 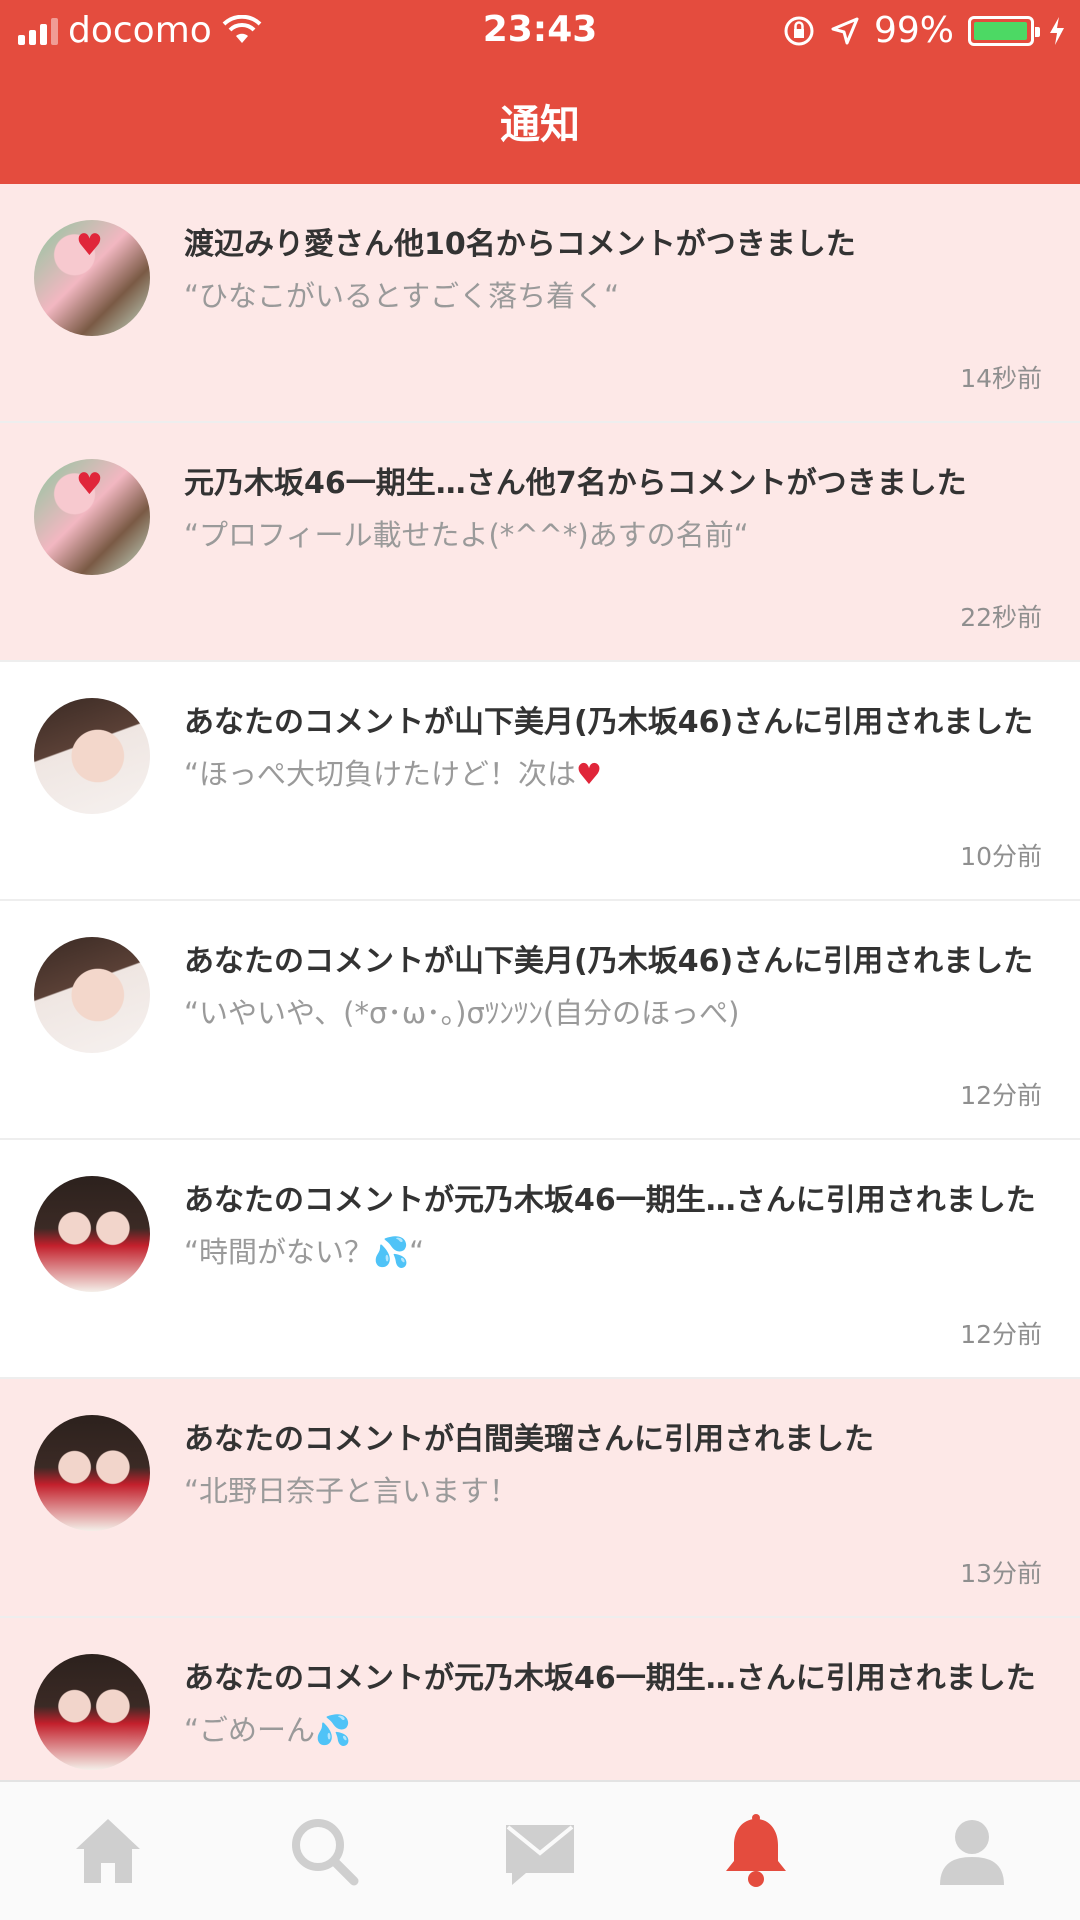 I want to click on quote-text: “時間がない？, so click(x=279, y=1252).